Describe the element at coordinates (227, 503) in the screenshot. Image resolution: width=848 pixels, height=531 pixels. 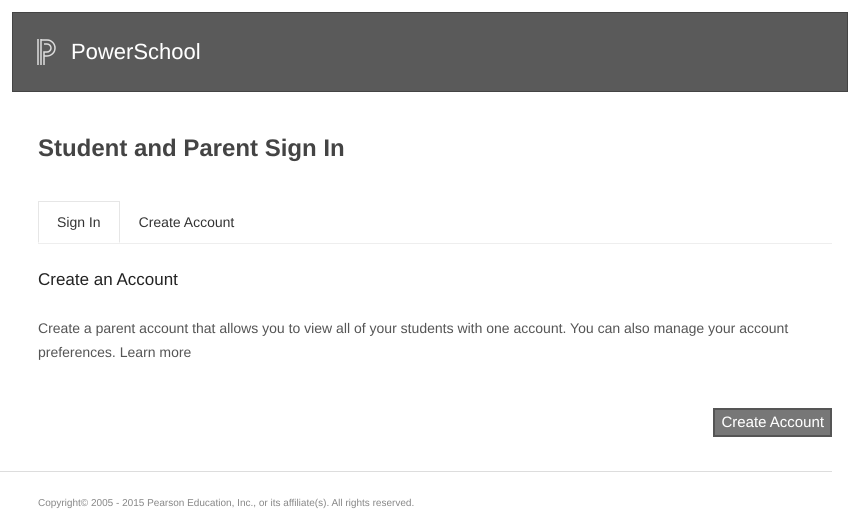
I see `copyright-text: Copyright© 2005 - 2015 Pearson Education, Inc., or its affiliate(s). All rights reserved.` at that location.